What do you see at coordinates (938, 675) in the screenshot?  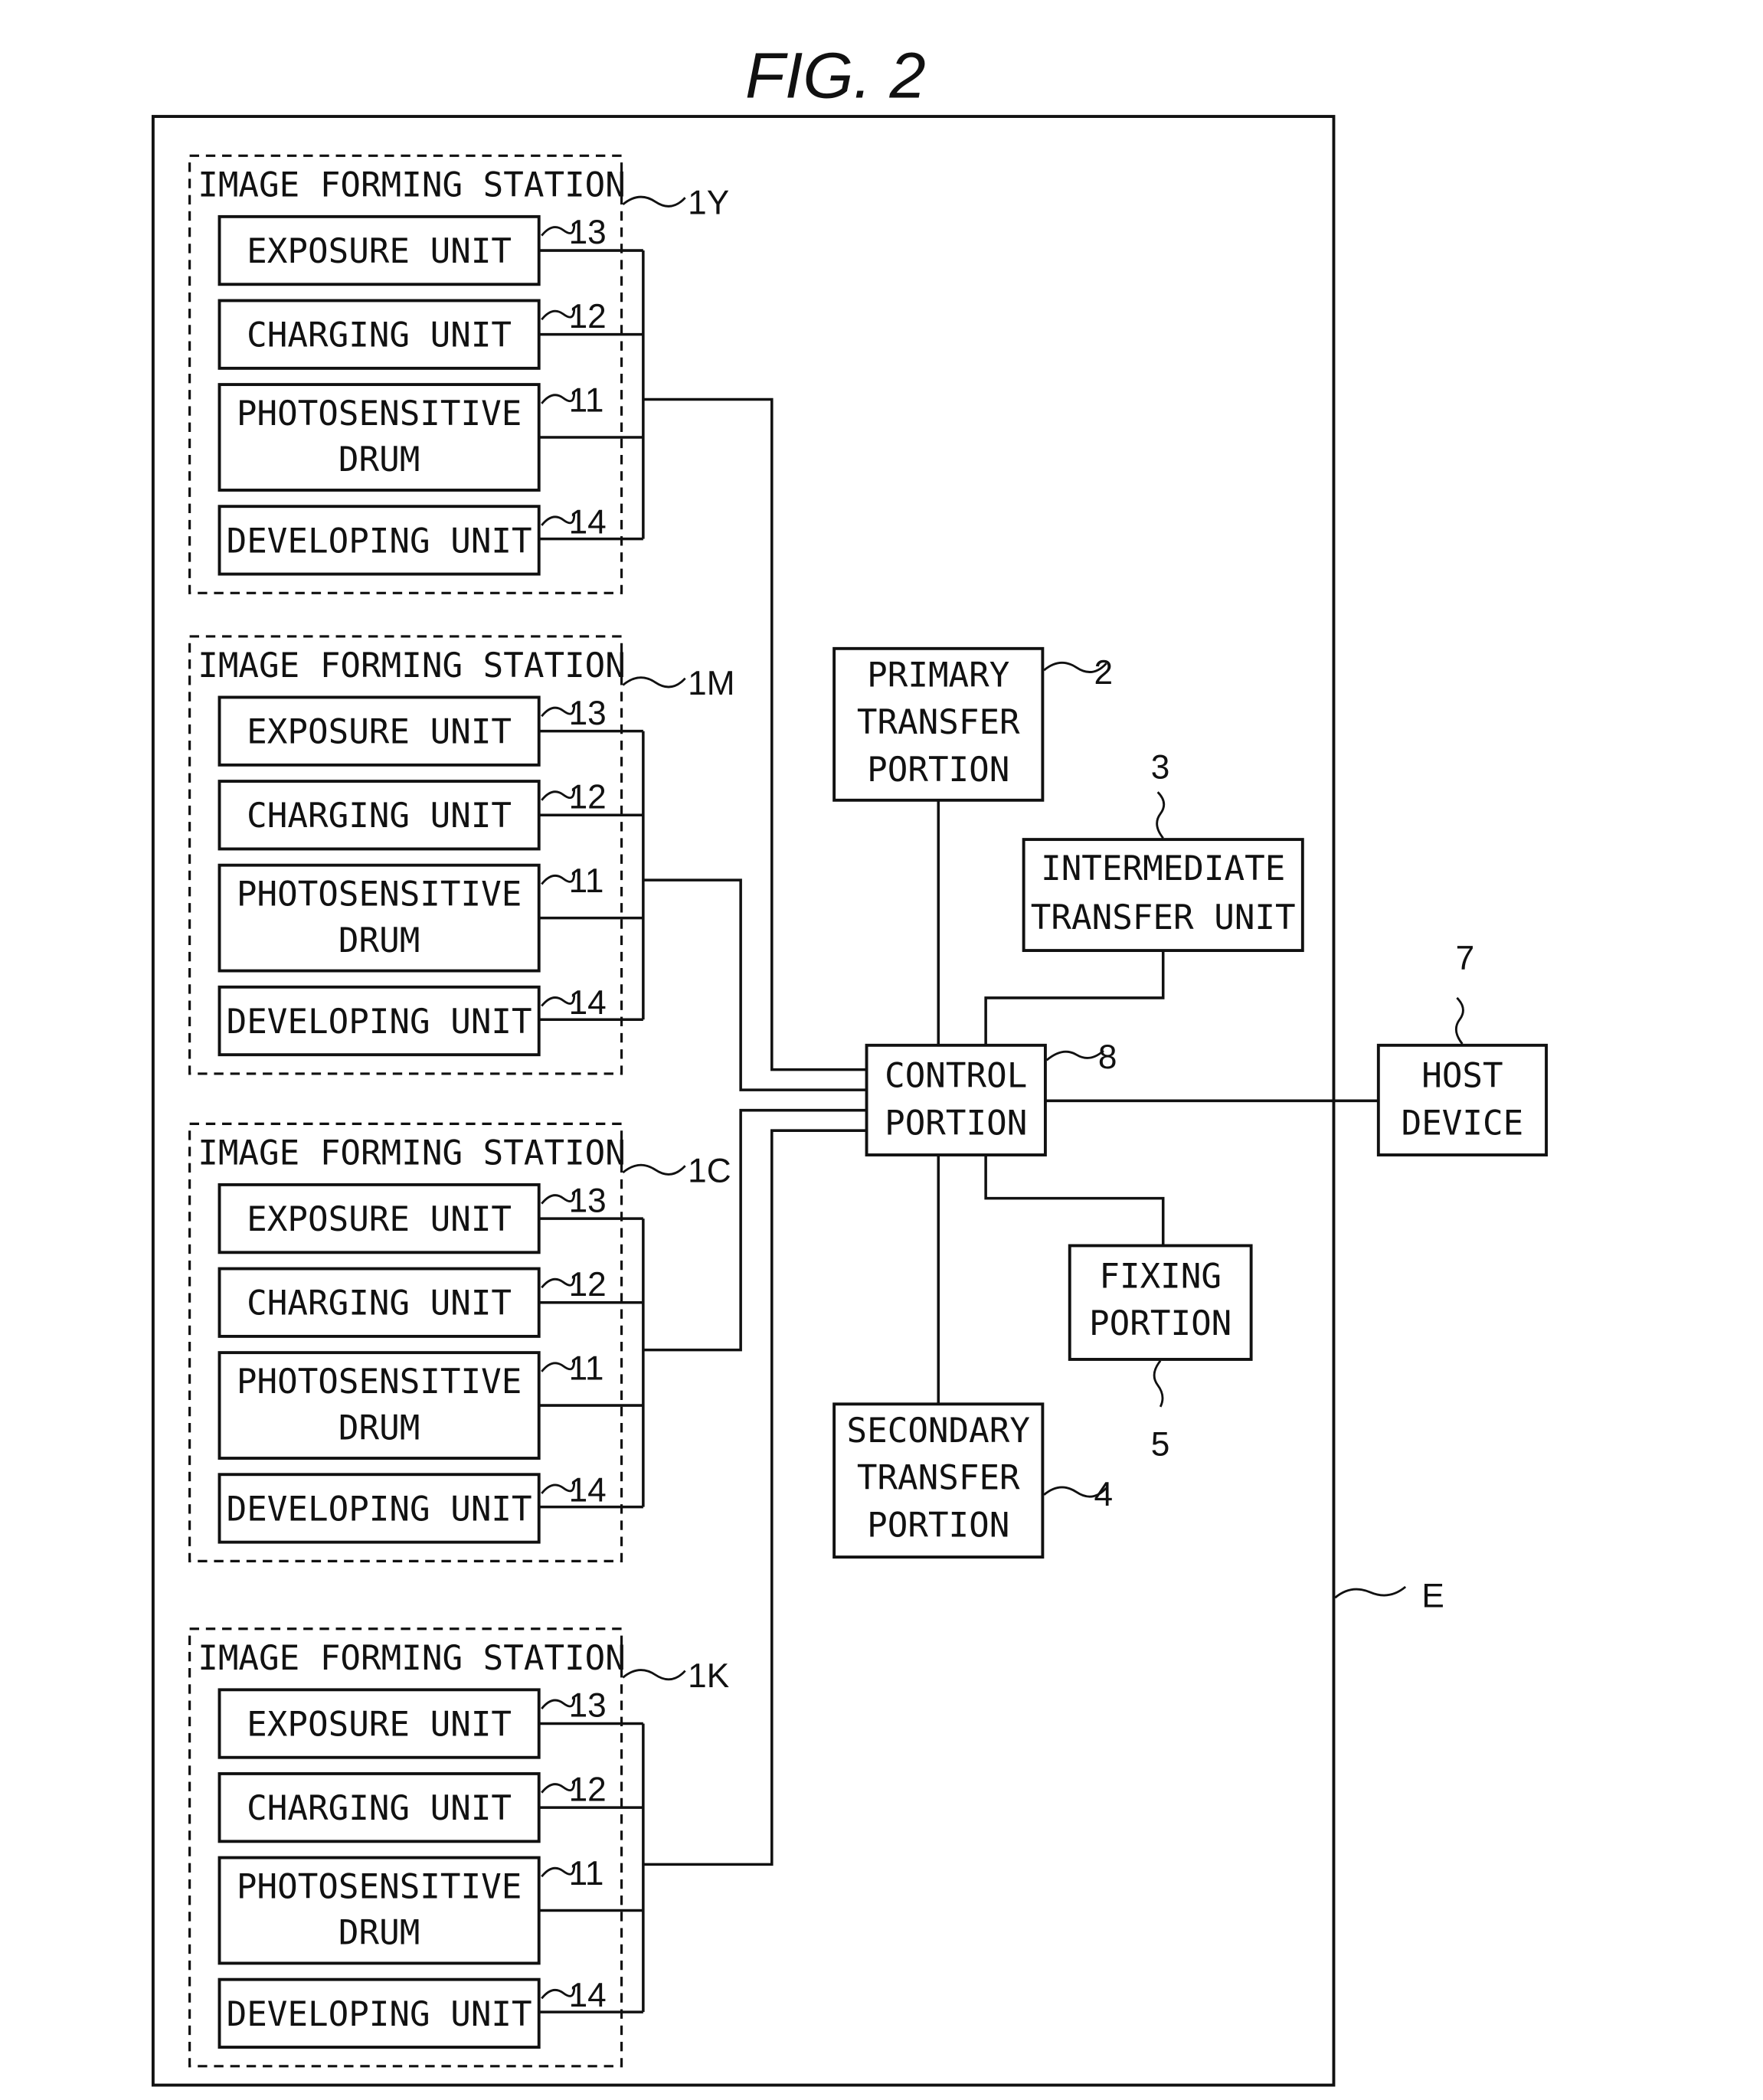 I see `svg-text: PRIMARY` at bounding box center [938, 675].